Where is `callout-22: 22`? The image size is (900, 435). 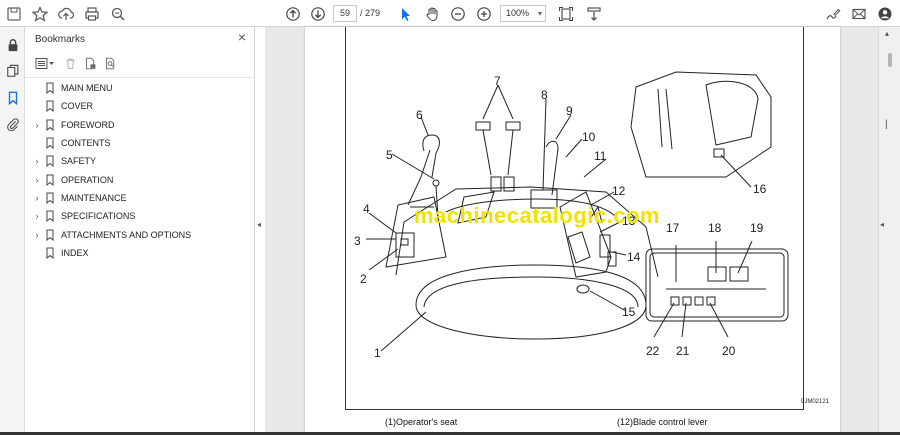
callout-22: 22 is located at coordinates (653, 351).